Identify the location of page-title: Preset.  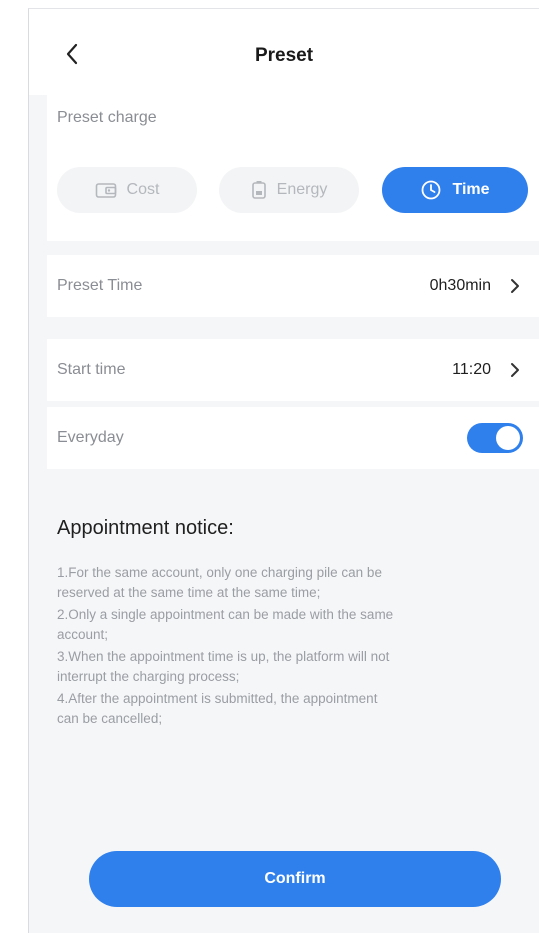
(284, 55).